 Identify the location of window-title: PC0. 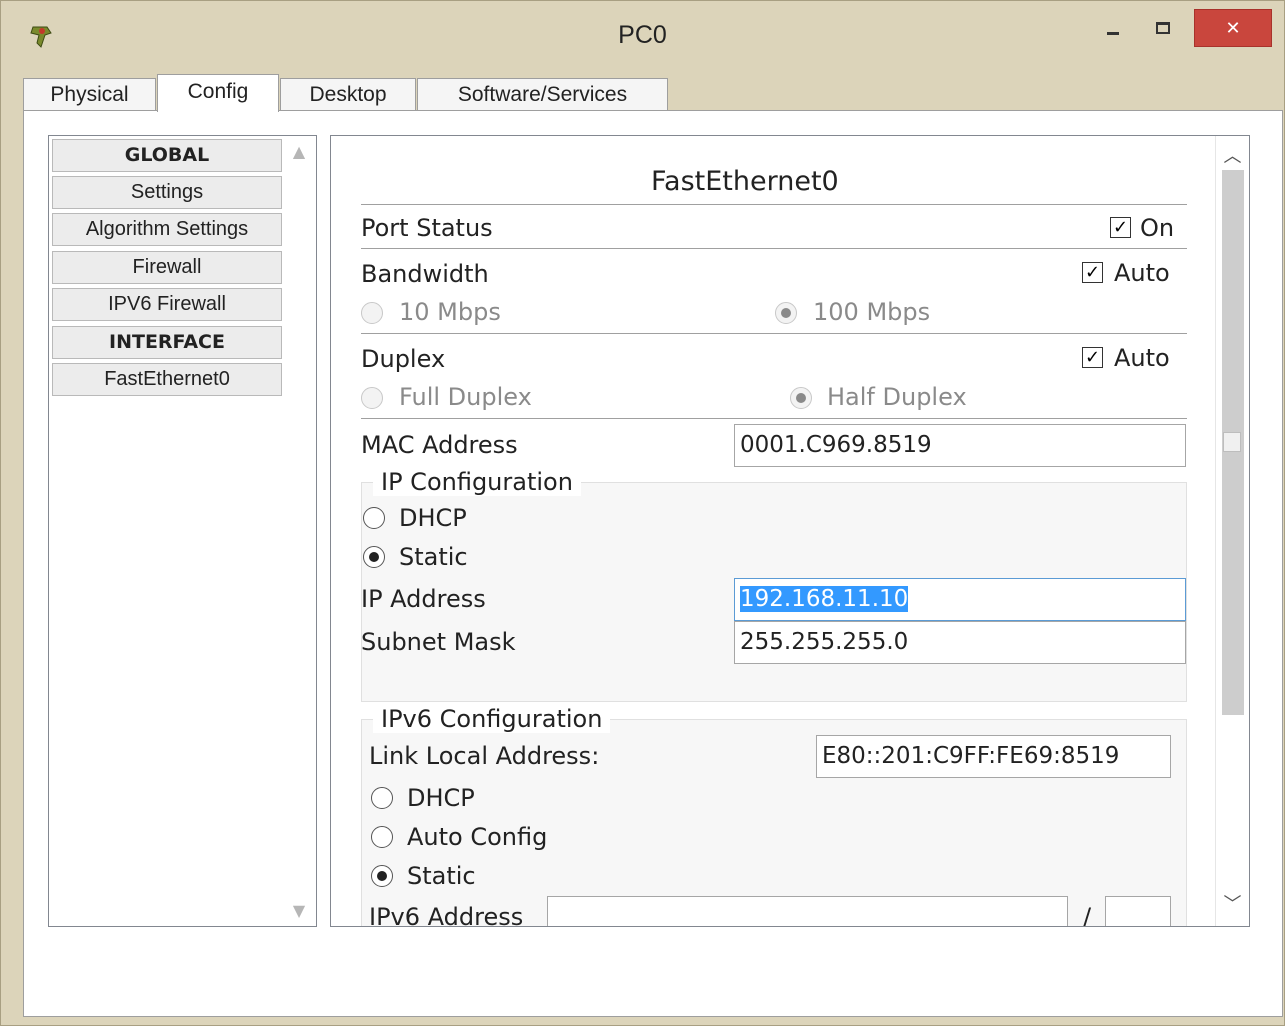
(642, 35).